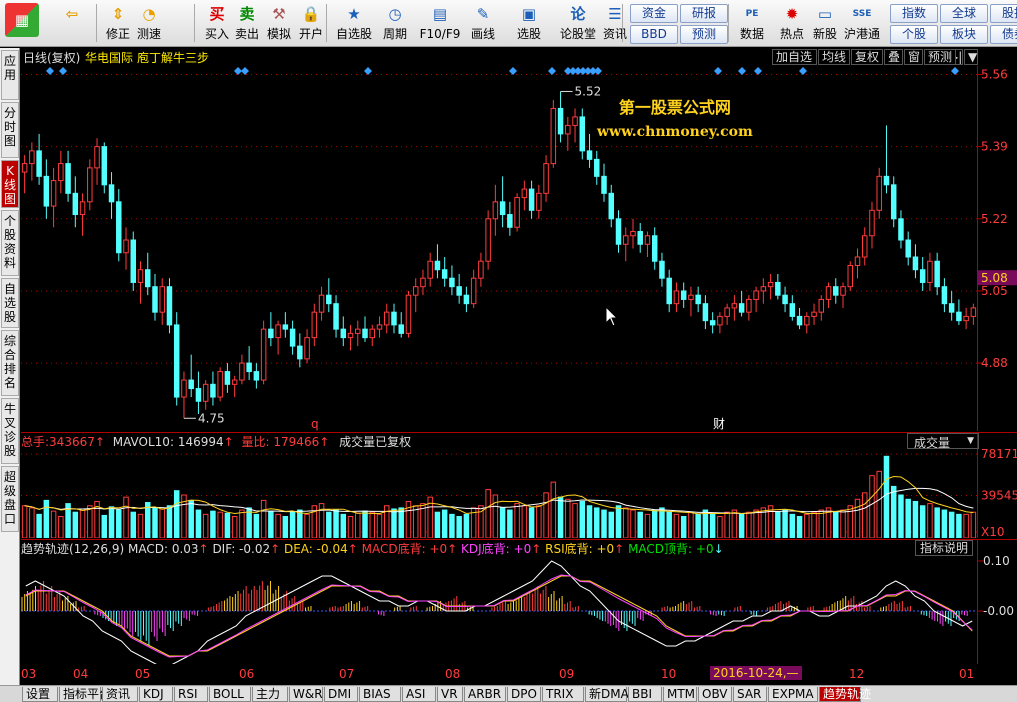 The height and width of the screenshot is (702, 1017). Describe the element at coordinates (1003, 13) in the screenshot. I see `toolbar-small-button: 股指` at that location.